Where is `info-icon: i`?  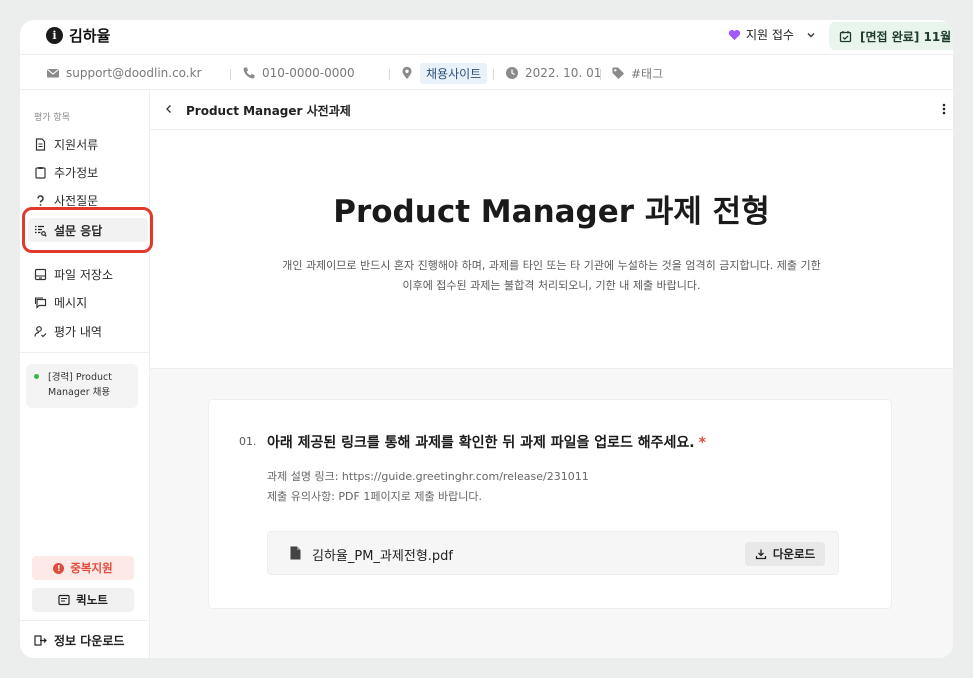
info-icon: i is located at coordinates (54, 35).